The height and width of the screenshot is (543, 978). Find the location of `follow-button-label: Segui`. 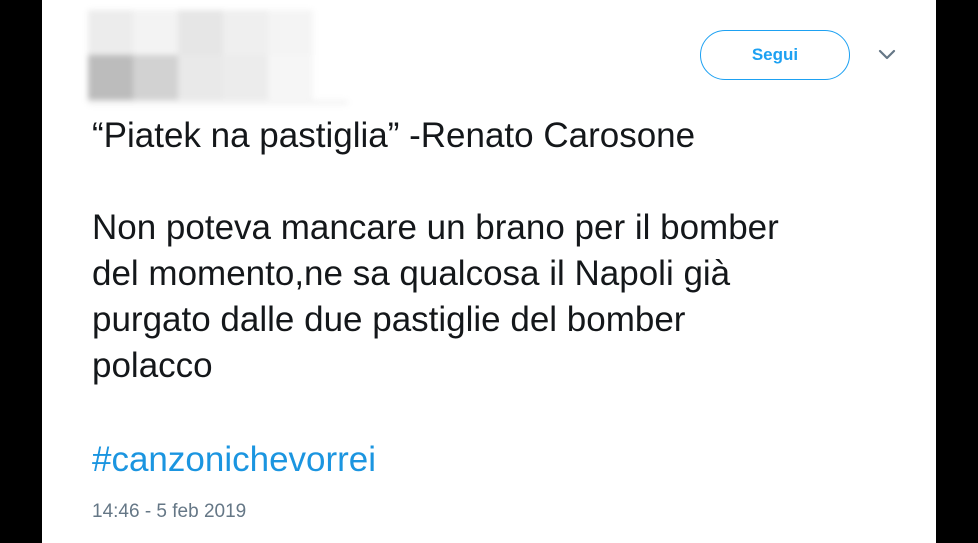

follow-button-label: Segui is located at coordinates (775, 54).